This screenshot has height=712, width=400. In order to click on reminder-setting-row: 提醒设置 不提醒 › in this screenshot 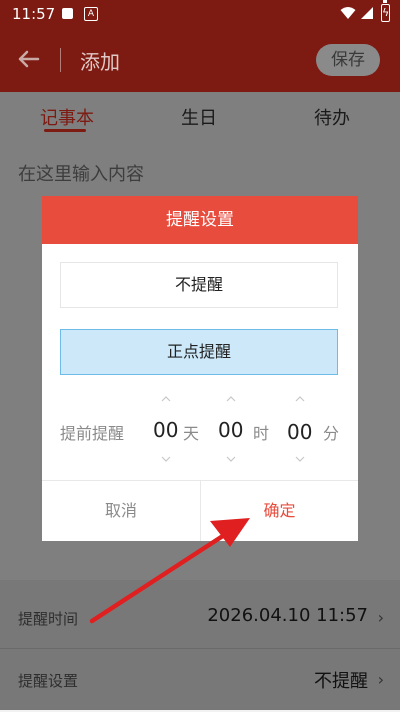, I will do `click(200, 681)`.